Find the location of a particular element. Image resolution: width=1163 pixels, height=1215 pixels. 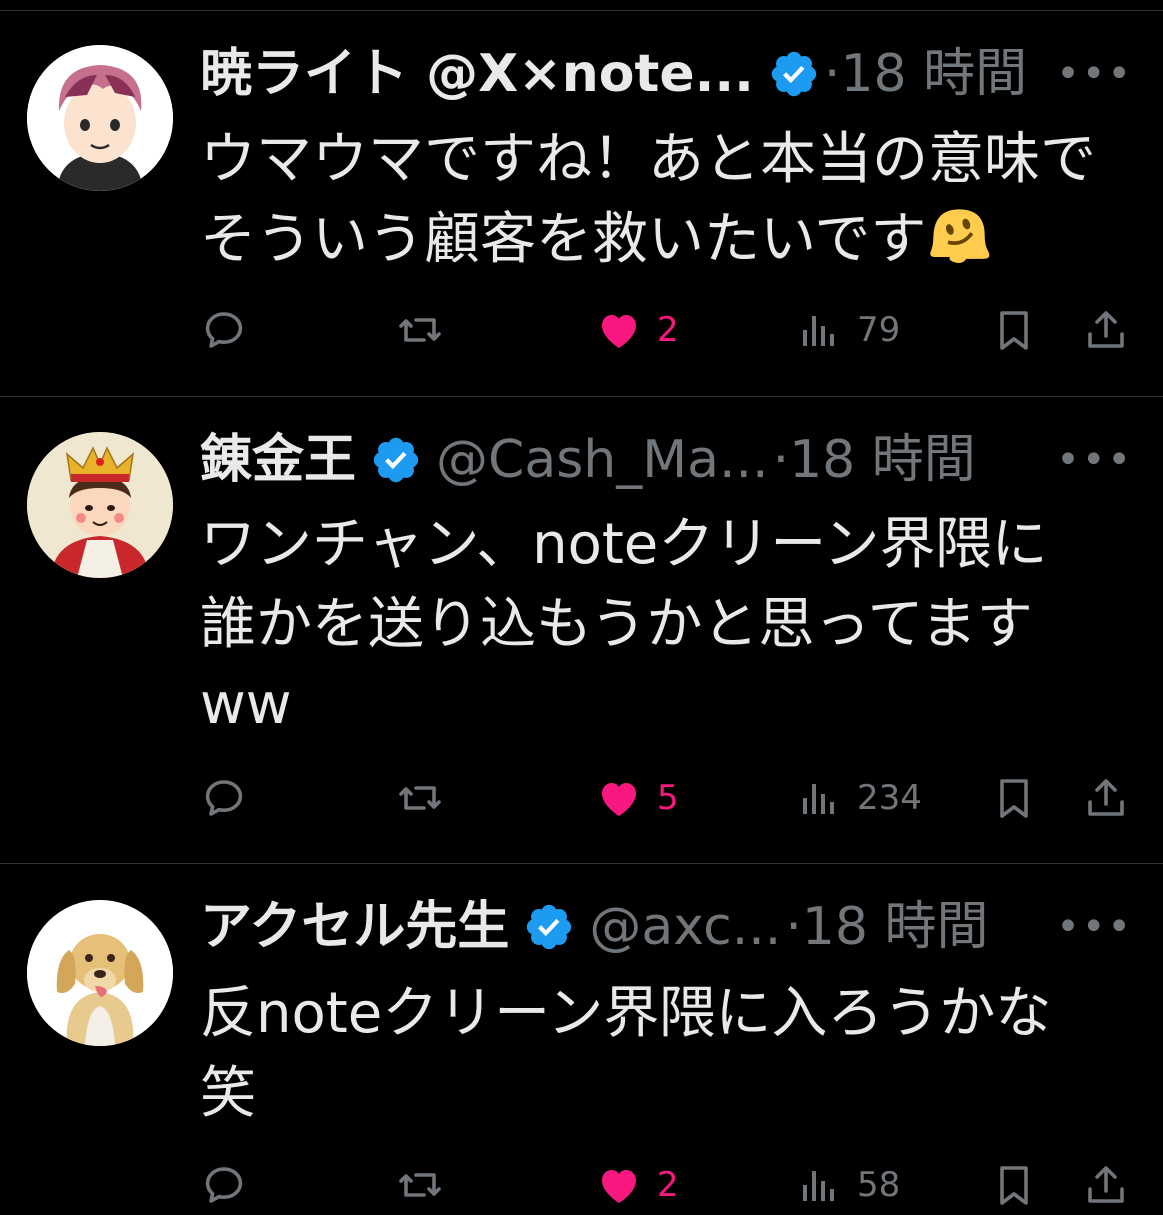

action-bar: 2 58 is located at coordinates (581, 1185).